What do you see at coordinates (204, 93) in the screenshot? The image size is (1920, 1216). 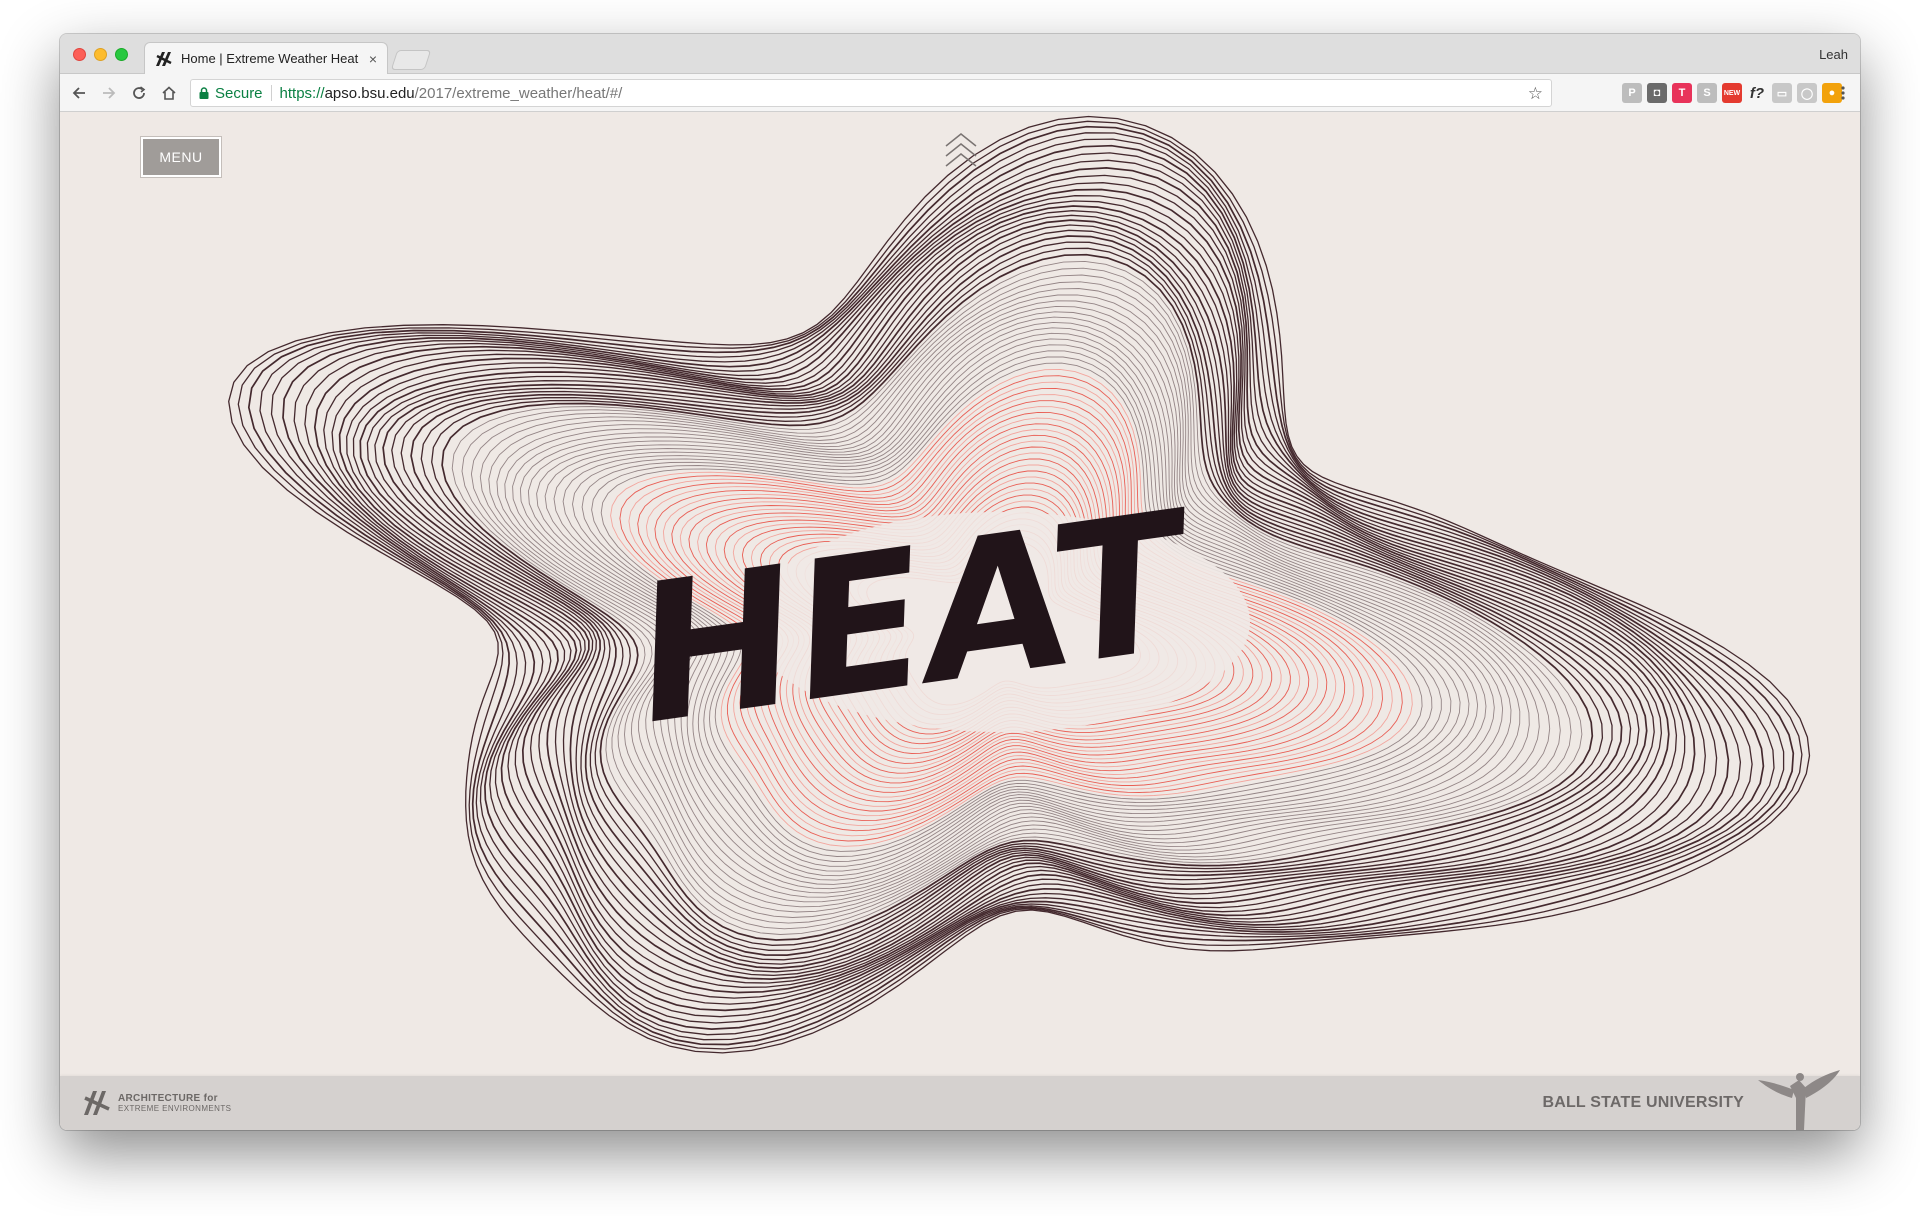 I see `lock-icon` at bounding box center [204, 93].